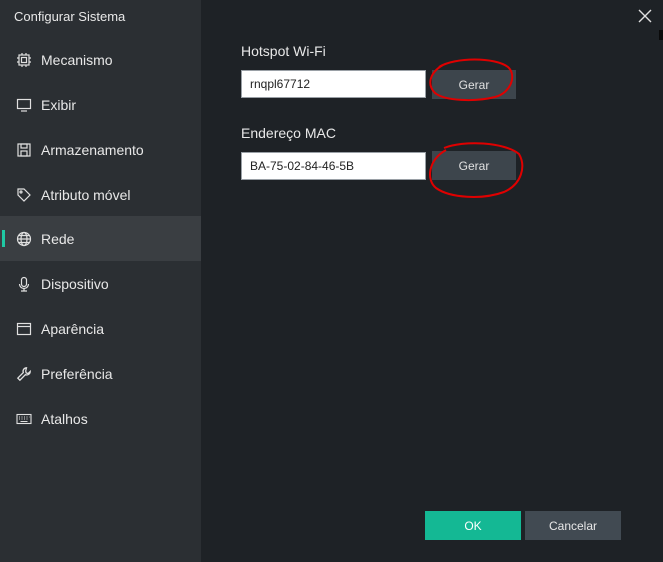 This screenshot has width=663, height=562. I want to click on globe-icon, so click(24, 239).